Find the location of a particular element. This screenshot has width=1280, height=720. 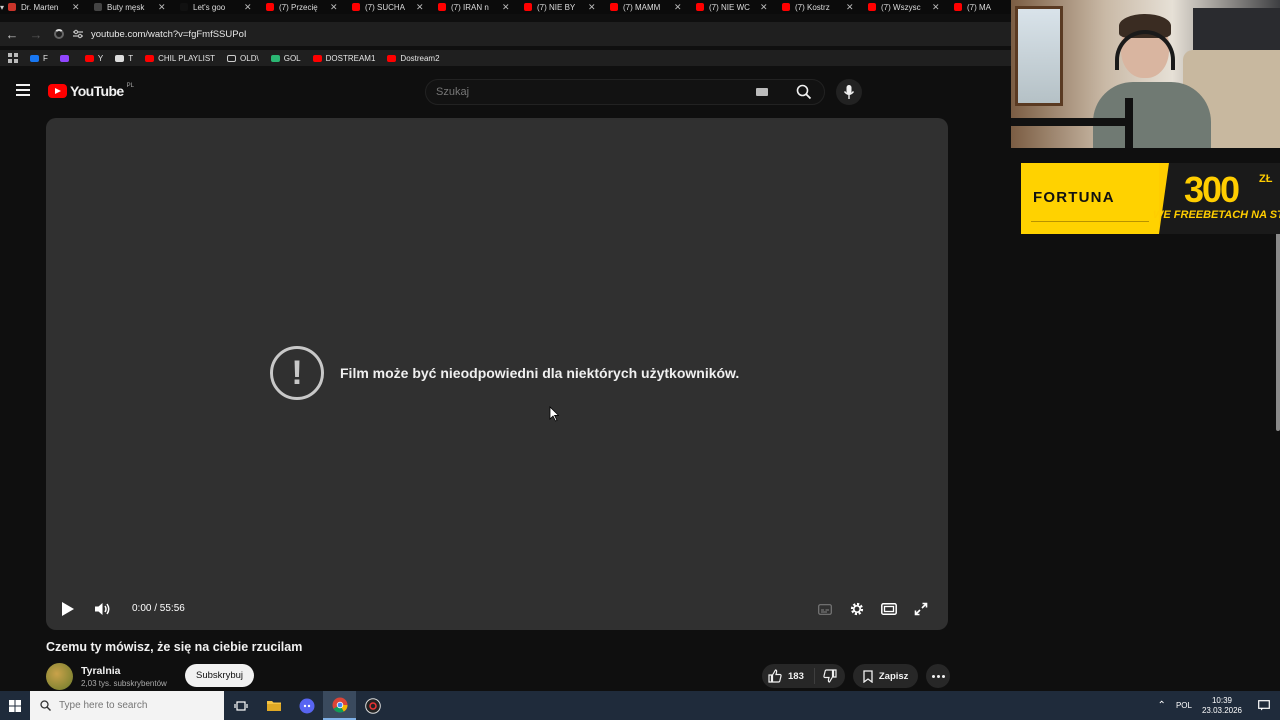

bookmark-item: DOSTREAM1 is located at coordinates (344, 58).